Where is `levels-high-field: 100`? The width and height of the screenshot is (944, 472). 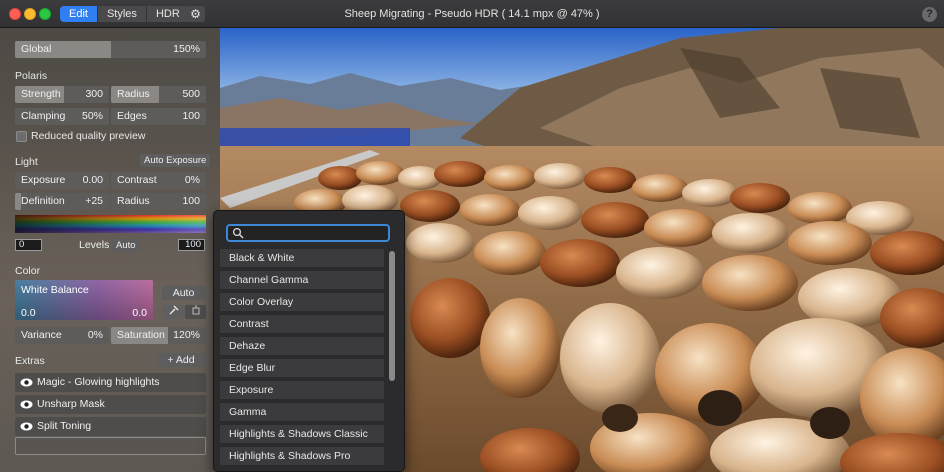
levels-high-field: 100 is located at coordinates (191, 245).